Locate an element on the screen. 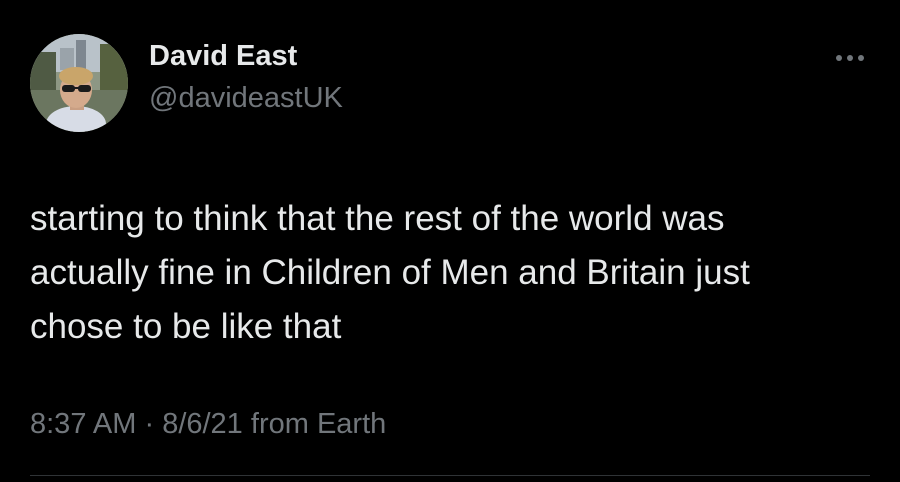 This screenshot has height=482, width=900. avatar is located at coordinates (79, 83).